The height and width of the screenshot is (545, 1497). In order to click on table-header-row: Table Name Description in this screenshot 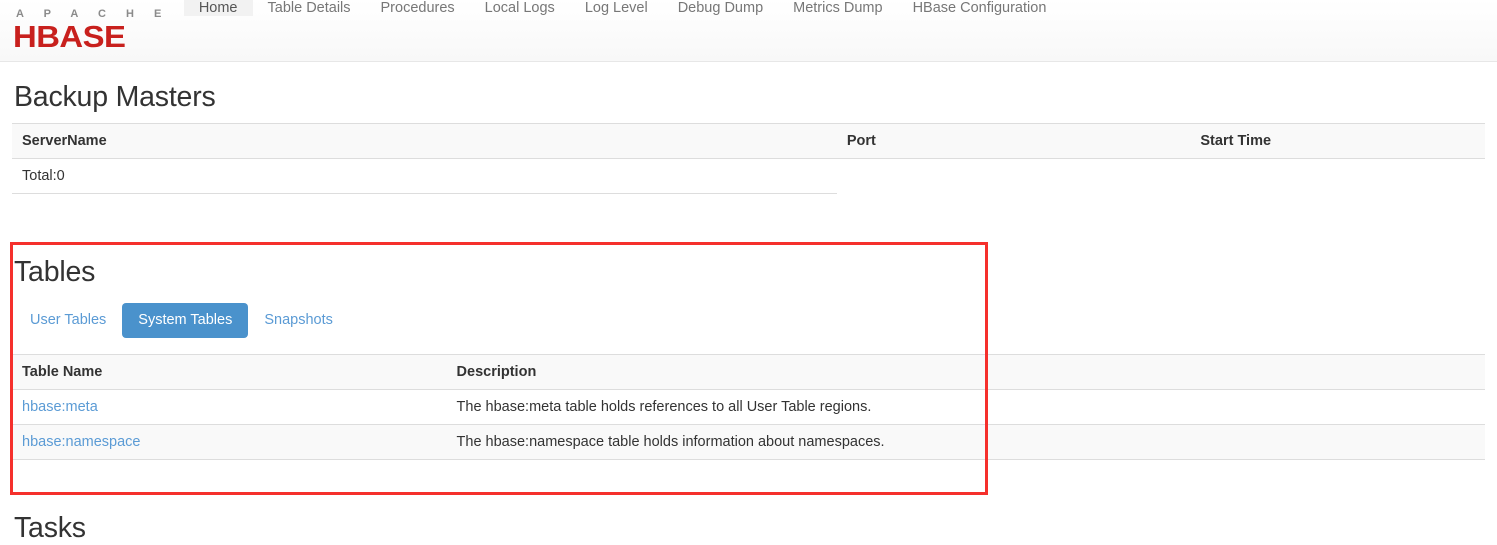, I will do `click(748, 371)`.